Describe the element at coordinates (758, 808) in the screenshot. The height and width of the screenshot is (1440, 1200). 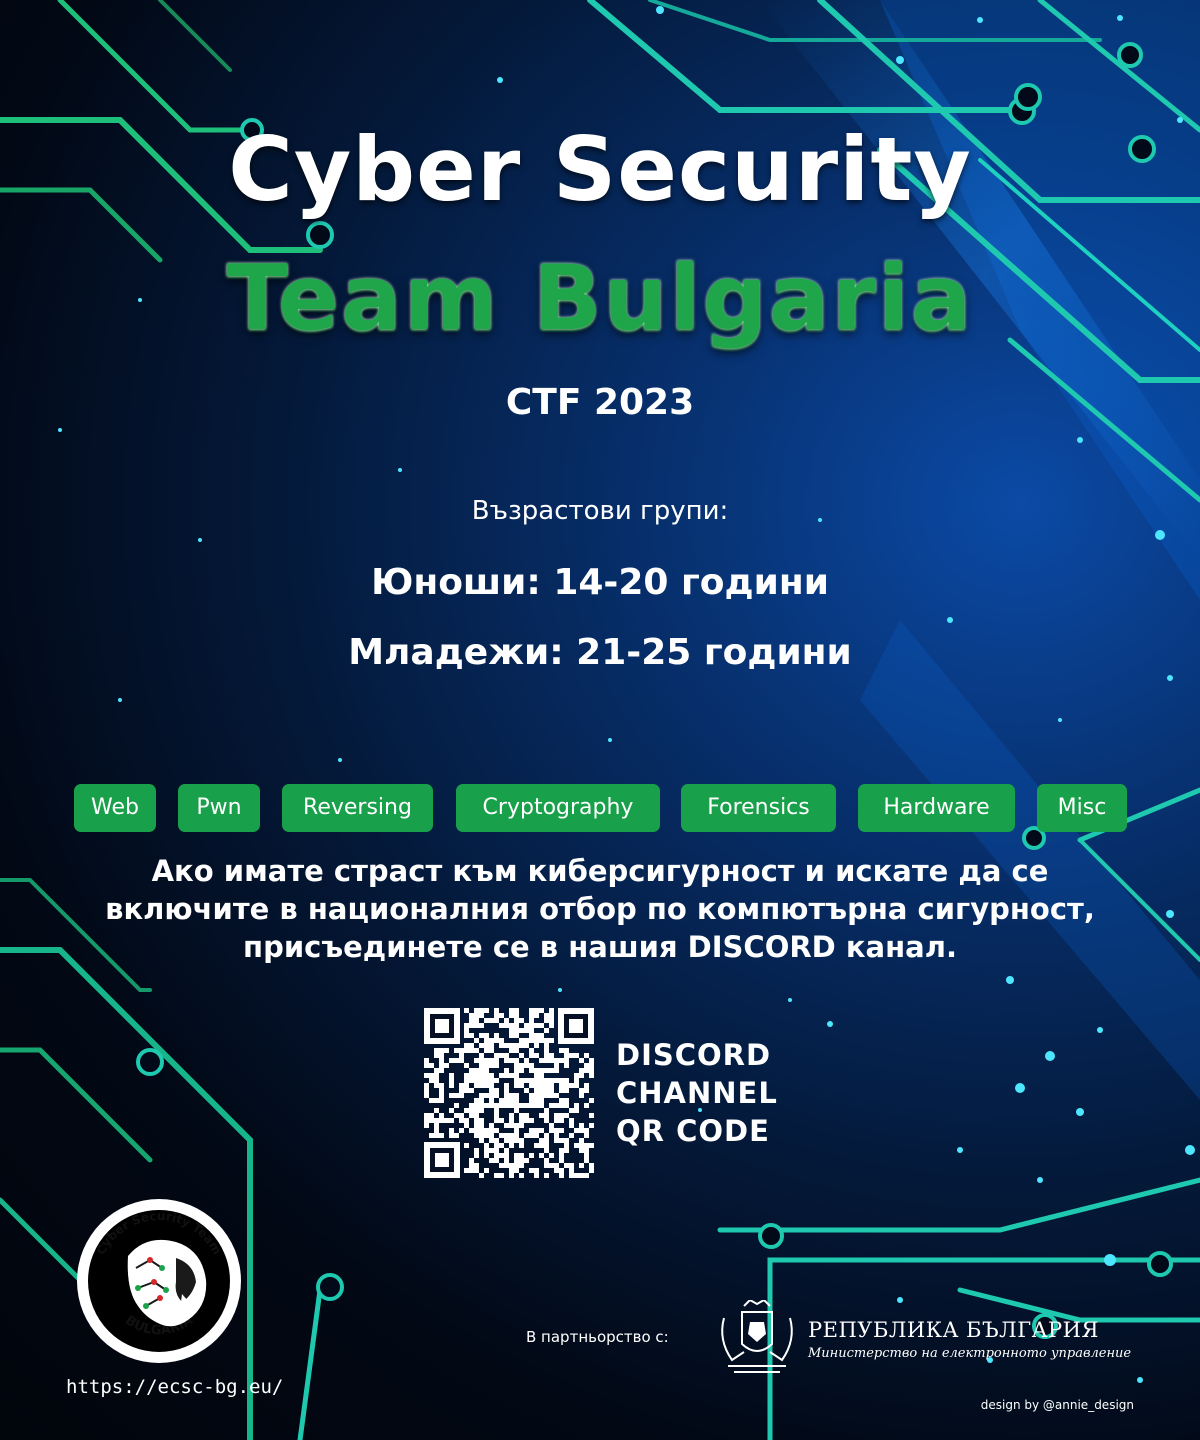
I see `tag-forensics: Forensics` at that location.